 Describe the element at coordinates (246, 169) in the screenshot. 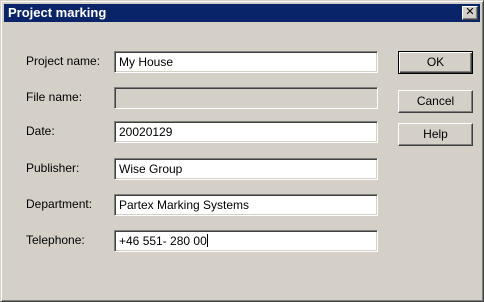

I see `publisher-field: Wise Group` at that location.